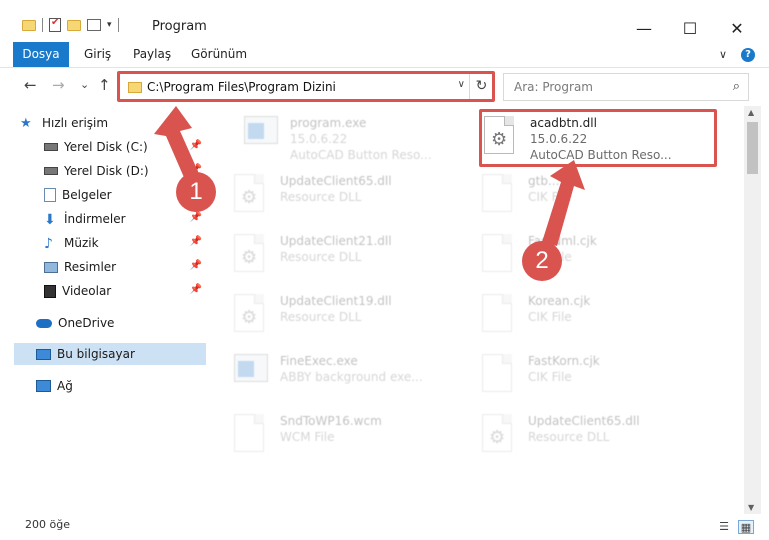 The height and width of the screenshot is (540, 769). What do you see at coordinates (44, 323) in the screenshot?
I see `cloud-icon` at bounding box center [44, 323].